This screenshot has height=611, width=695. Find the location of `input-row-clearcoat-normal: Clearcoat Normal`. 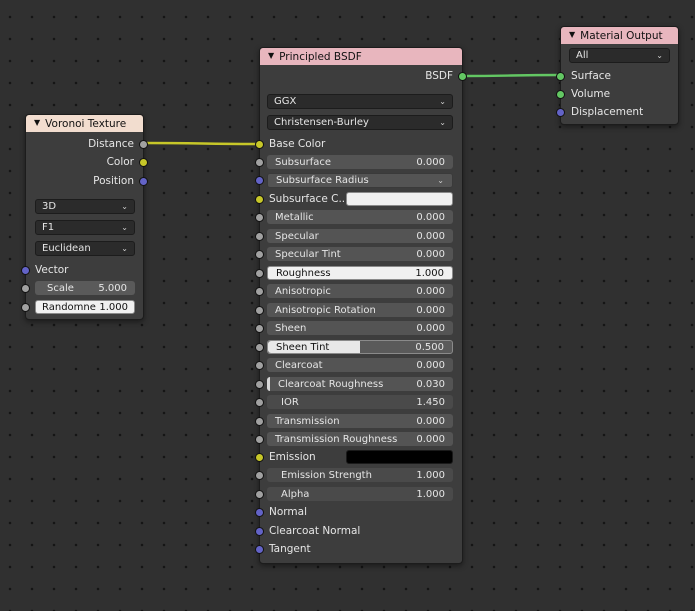

input-row-clearcoat-normal: Clearcoat Normal is located at coordinates (358, 531).